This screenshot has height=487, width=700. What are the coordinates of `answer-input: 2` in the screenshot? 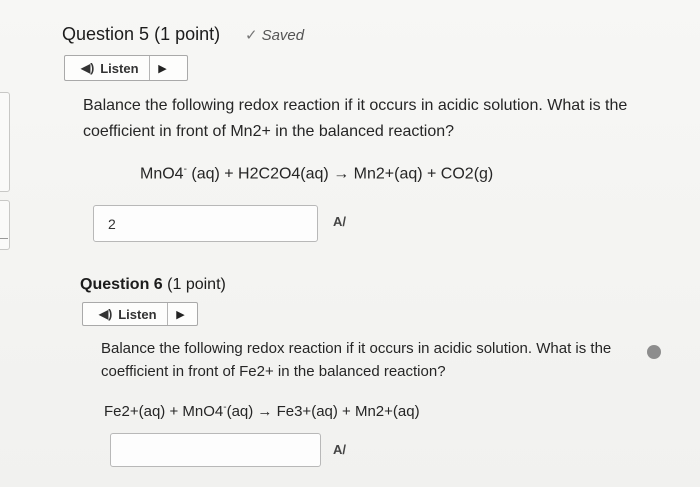 It's located at (205, 223).